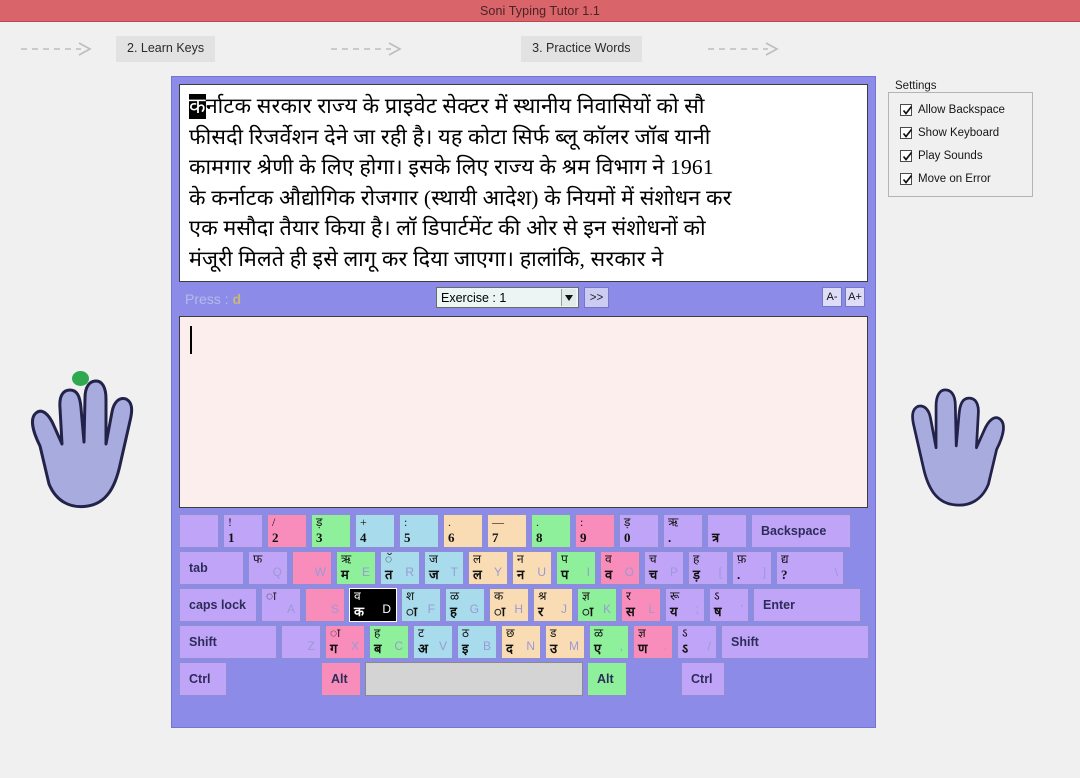  What do you see at coordinates (268, 568) in the screenshot?
I see `key-q: फQ` at bounding box center [268, 568].